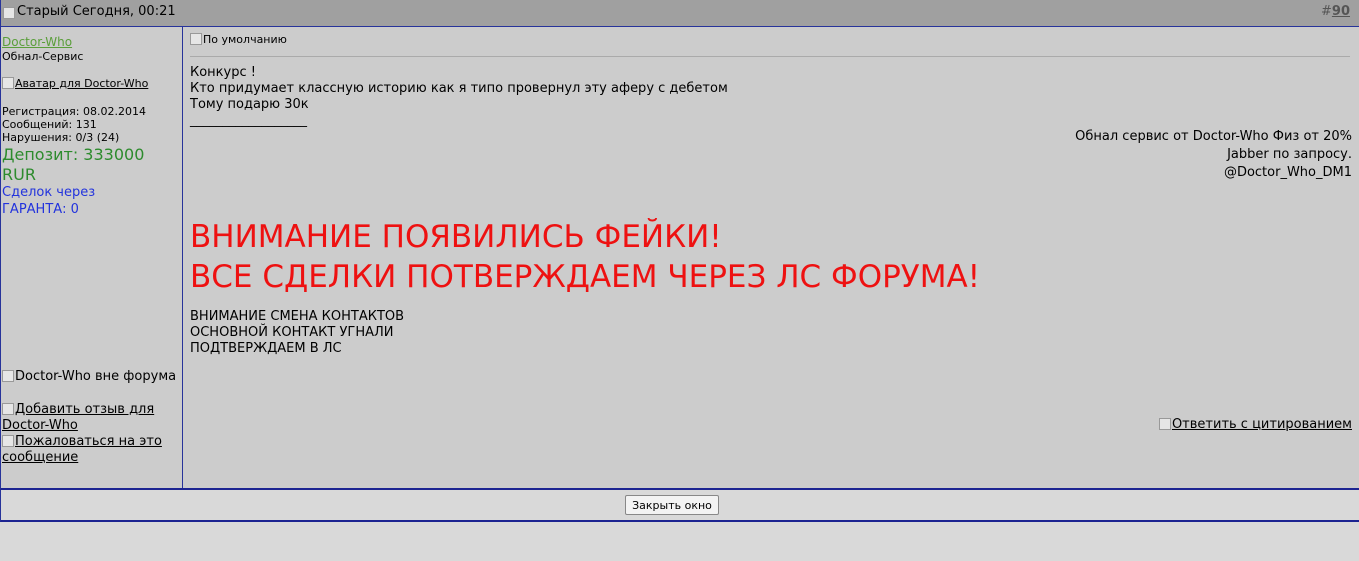 The width and height of the screenshot is (1359, 561). I want to click on post-number: #90, so click(1335, 11).